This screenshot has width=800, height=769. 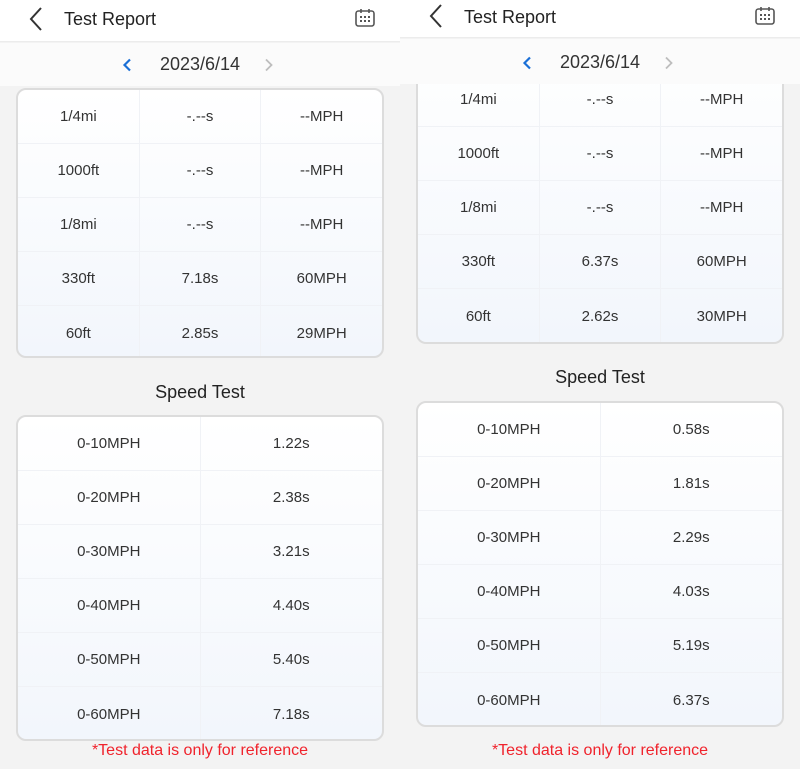 I want to click on speed-row: 0-50MPH 5.19s, so click(x=600, y=646).